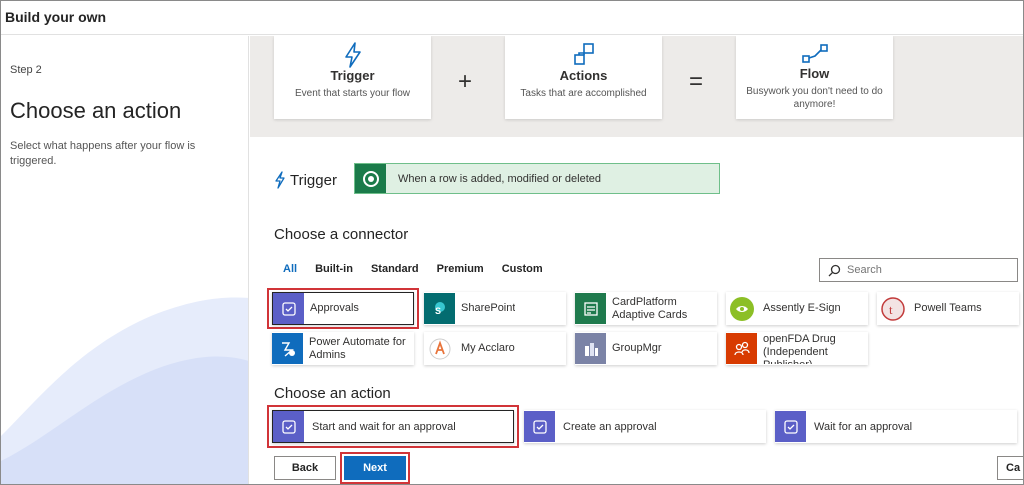  Describe the element at coordinates (741, 348) in the screenshot. I see `openfda-icon` at that location.